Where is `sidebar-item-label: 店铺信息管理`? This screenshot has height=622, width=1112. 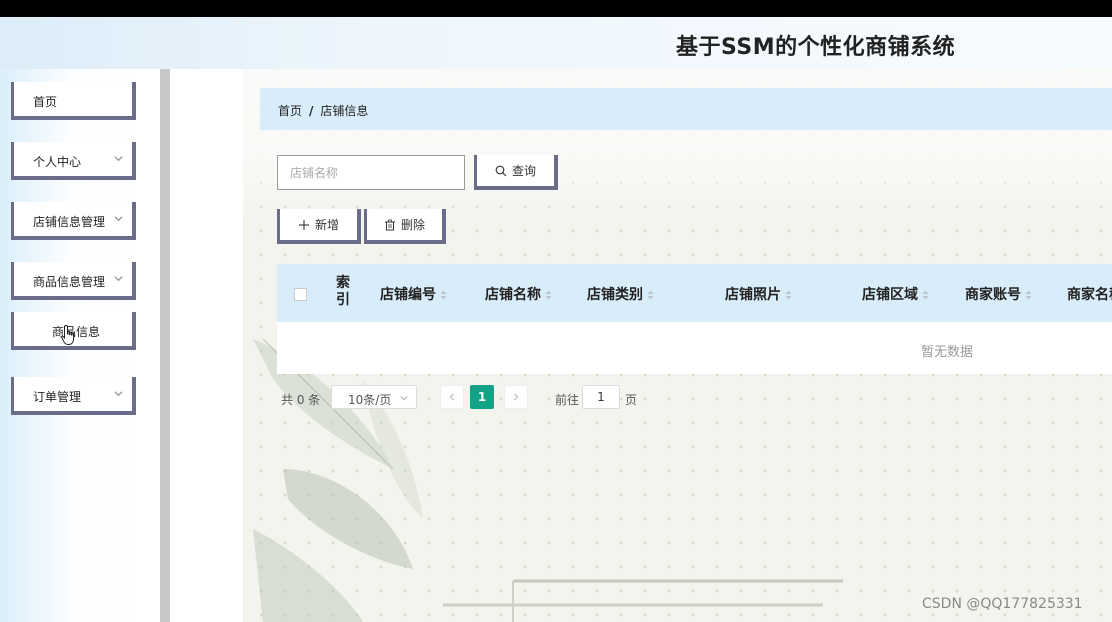
sidebar-item-label: 店铺信息管理 is located at coordinates (69, 222).